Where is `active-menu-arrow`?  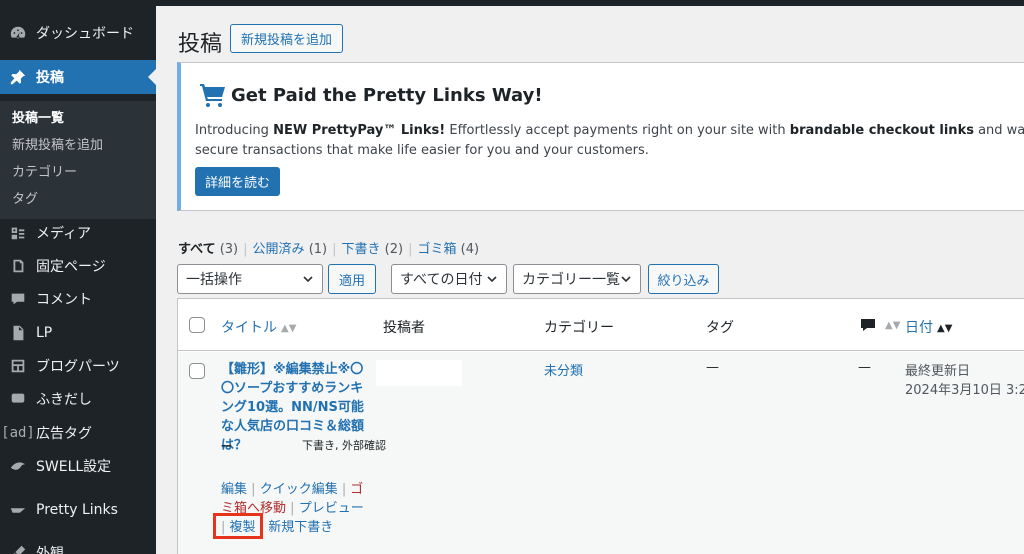 active-menu-arrow is located at coordinates (152, 77).